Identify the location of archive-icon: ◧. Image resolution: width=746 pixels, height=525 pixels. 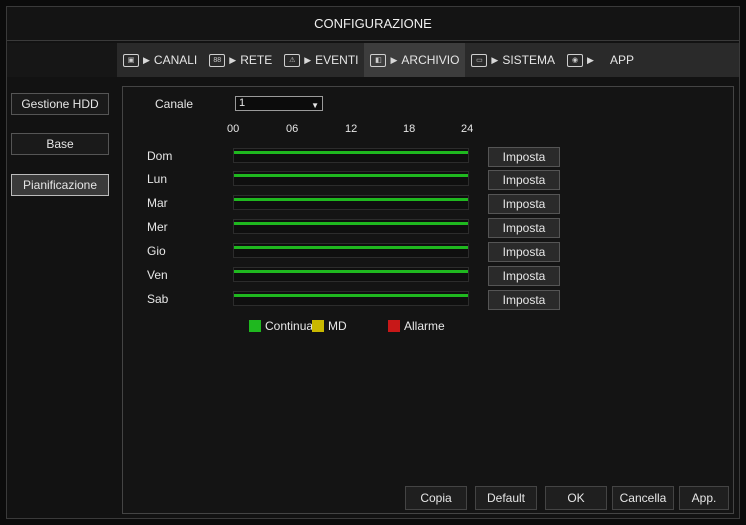
(378, 60).